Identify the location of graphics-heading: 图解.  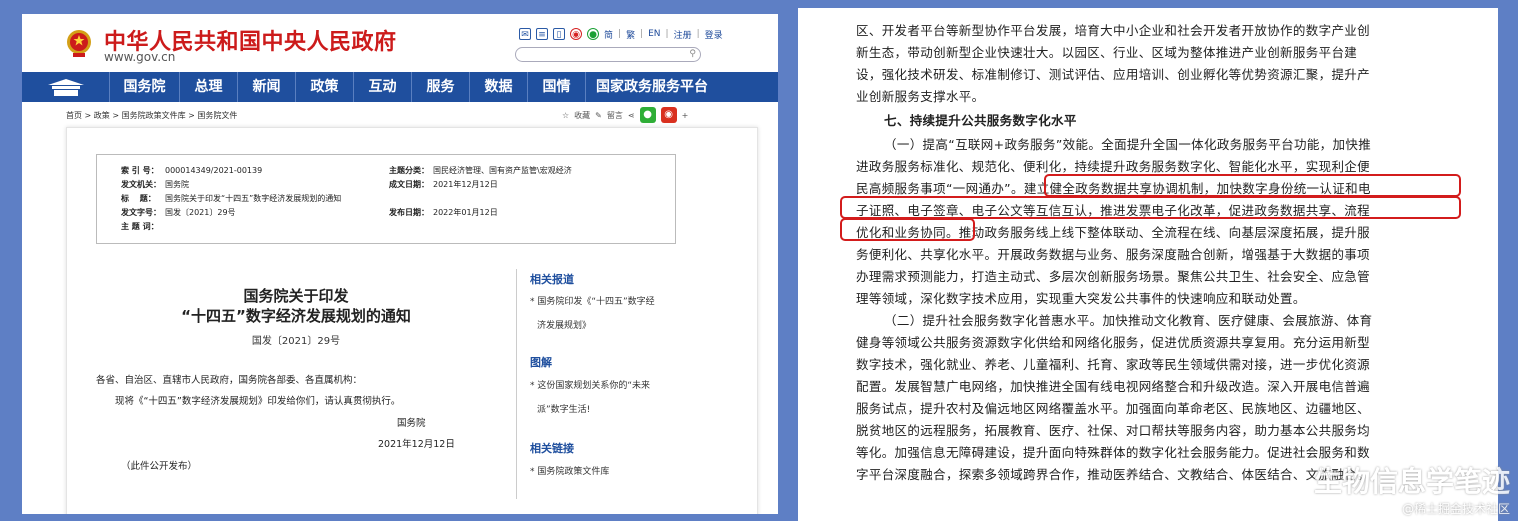
(541, 362).